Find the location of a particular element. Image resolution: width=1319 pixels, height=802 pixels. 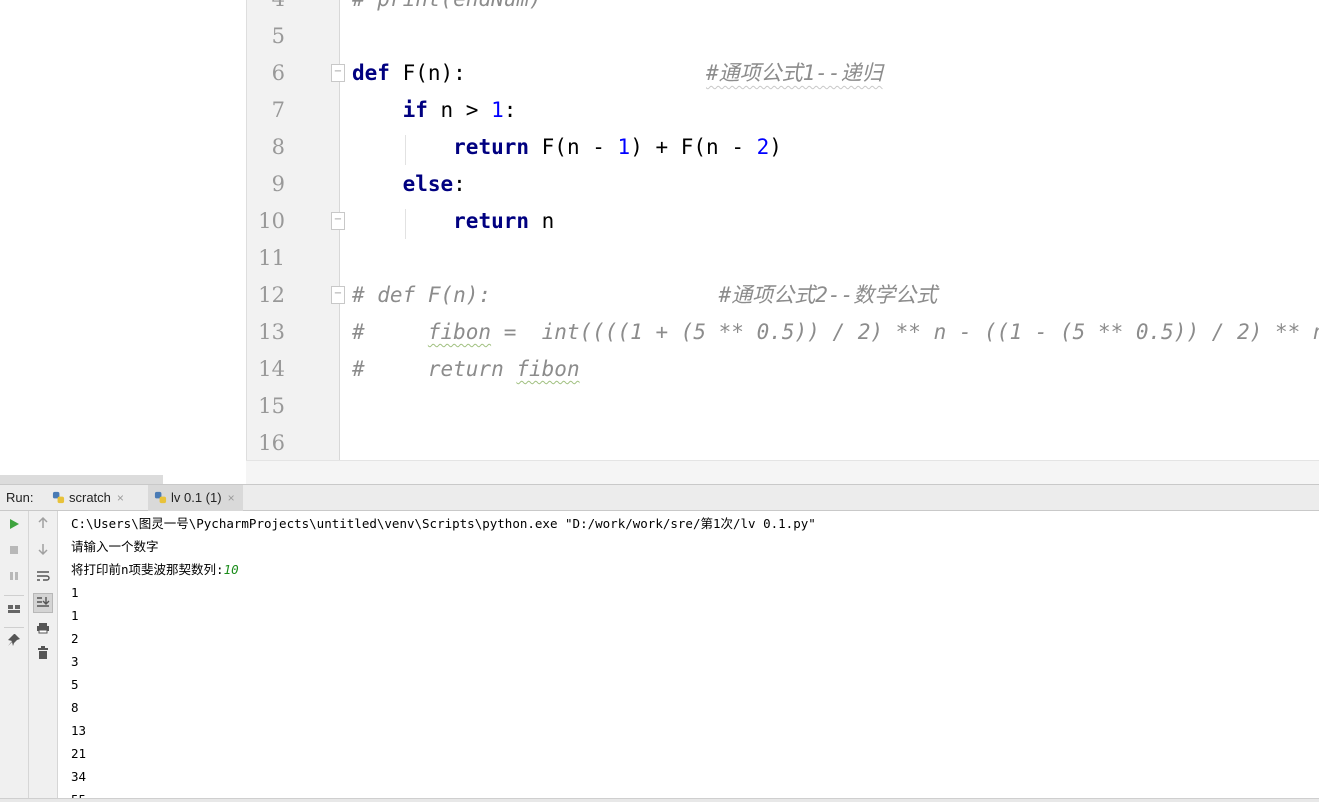

pin-icon is located at coordinates (14, 643).